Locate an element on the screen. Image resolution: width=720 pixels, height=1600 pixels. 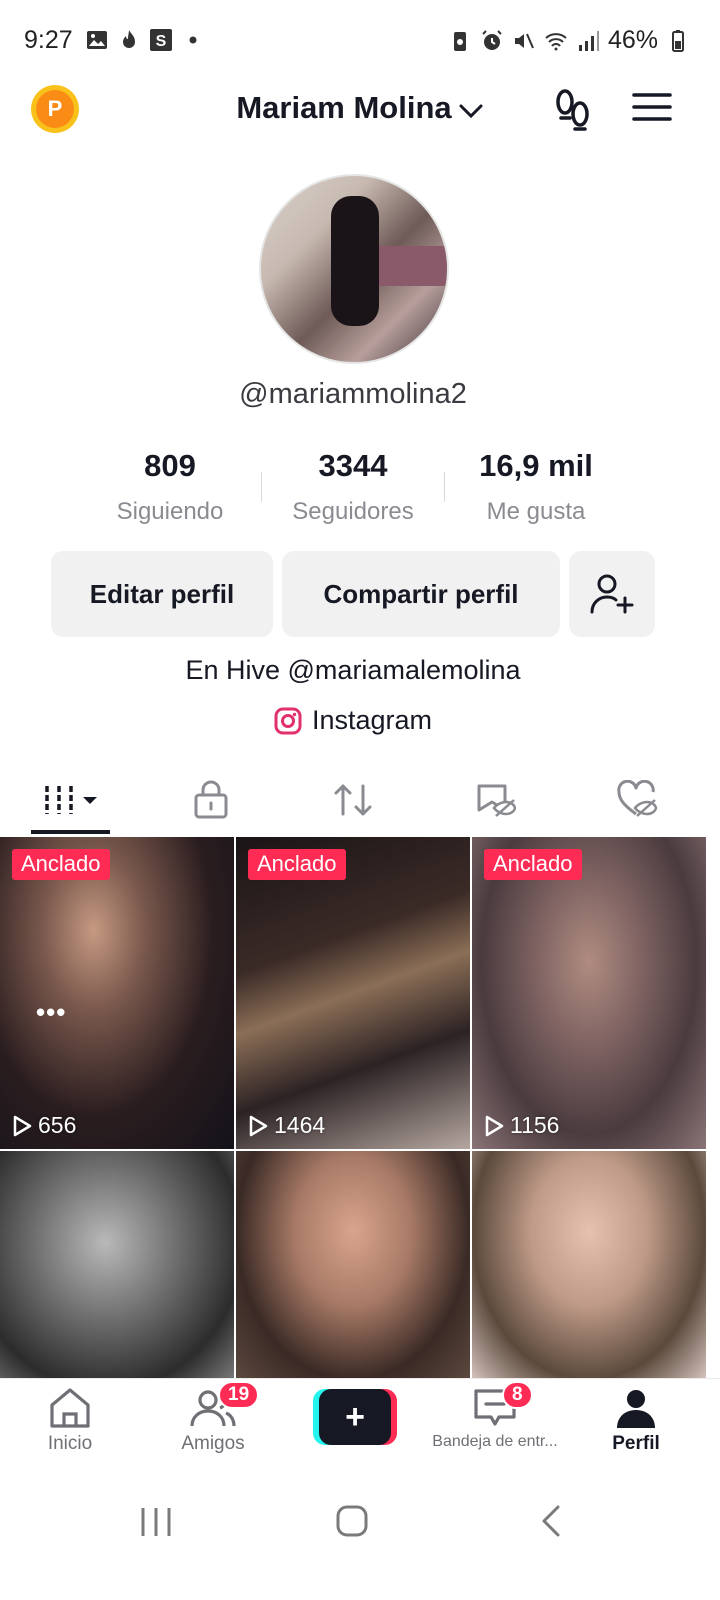
view-count-value: 1156 is located at coordinates (535, 1125).